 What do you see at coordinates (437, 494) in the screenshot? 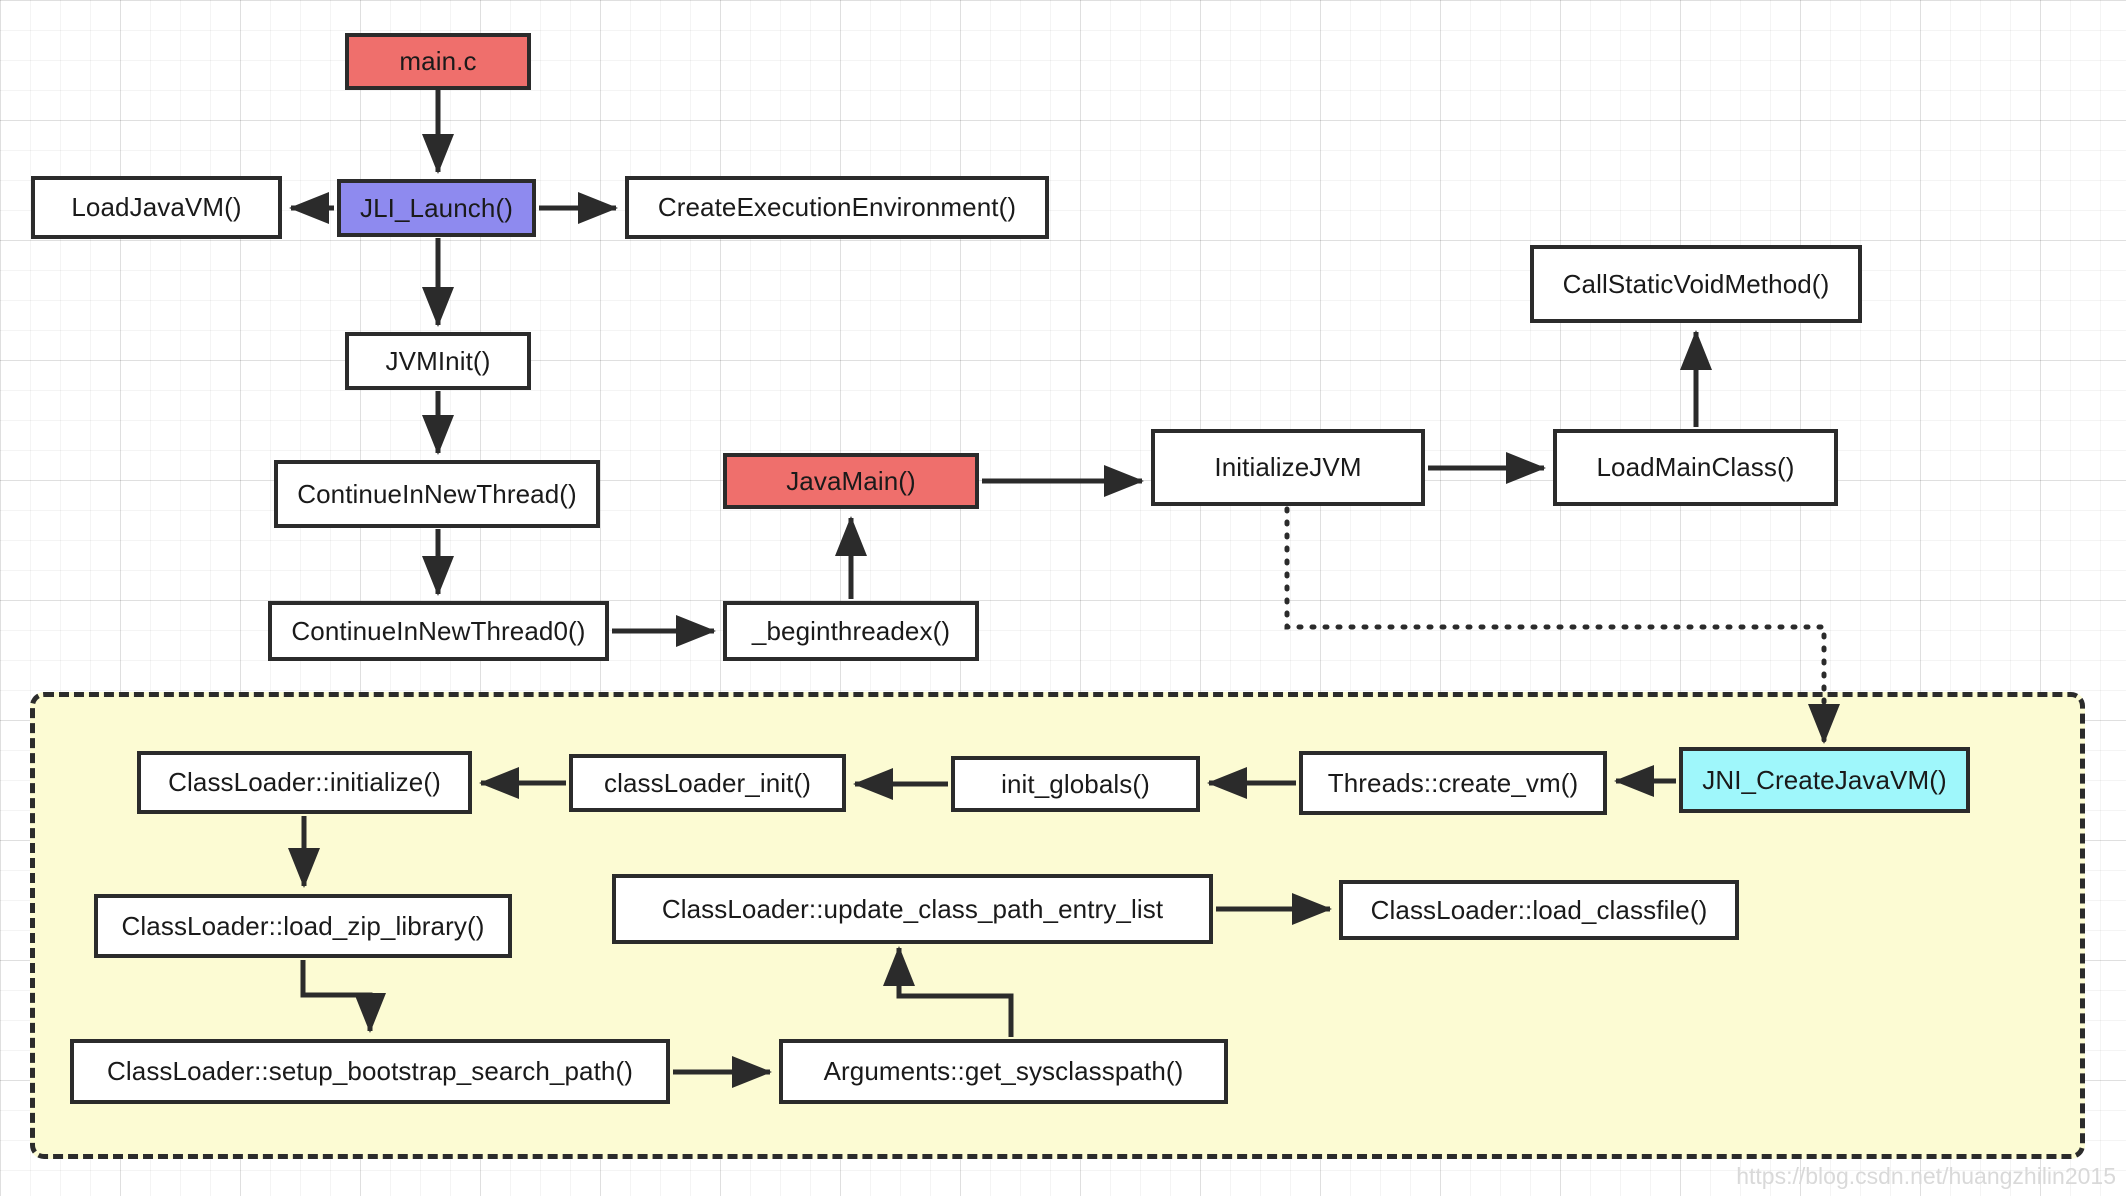
I see `node-continue-in-new-thread: ContinueInNewThread()` at bounding box center [437, 494].